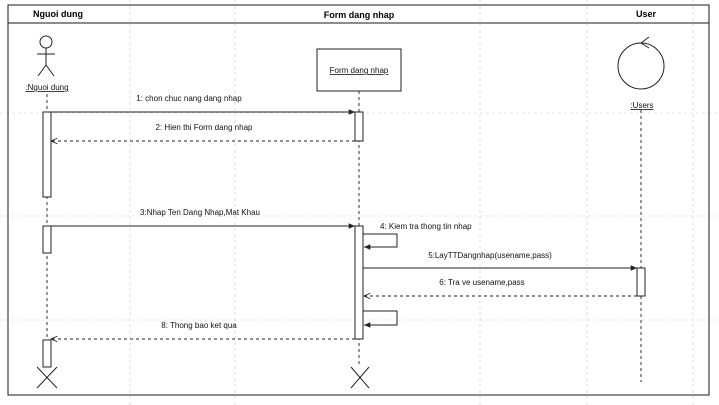 The width and height of the screenshot is (719, 405). Describe the element at coordinates (204, 127) in the screenshot. I see `message-2-label: 2: Hien thi Form dang nhap` at that location.